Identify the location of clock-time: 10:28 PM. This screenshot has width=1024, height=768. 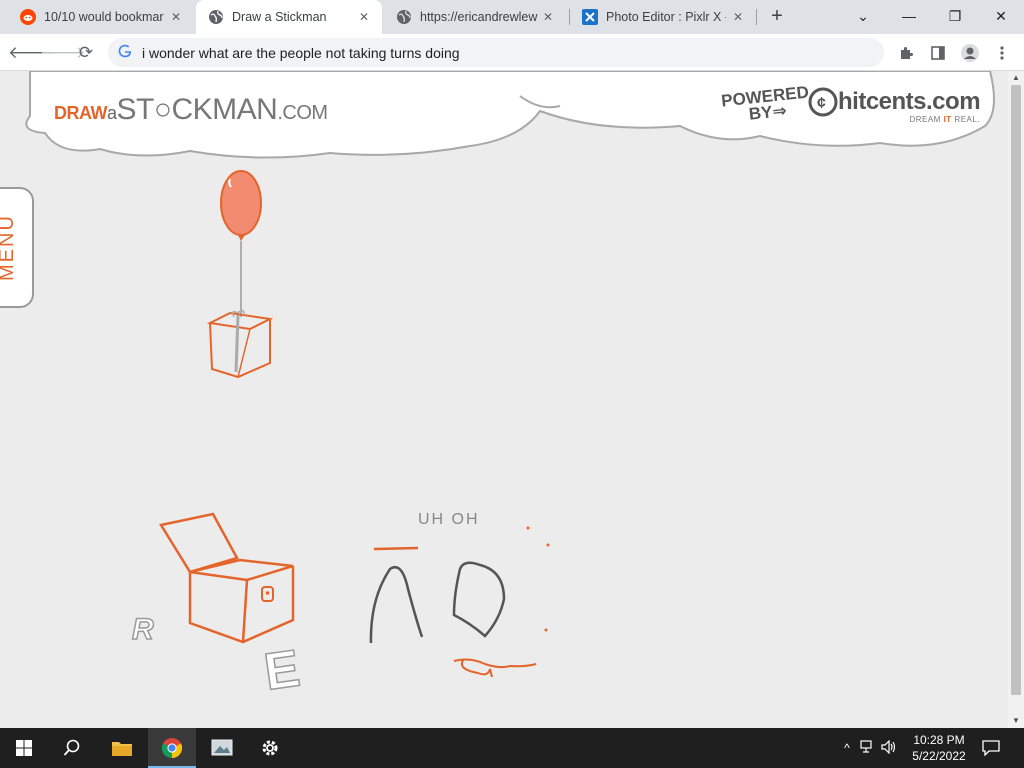
(939, 740).